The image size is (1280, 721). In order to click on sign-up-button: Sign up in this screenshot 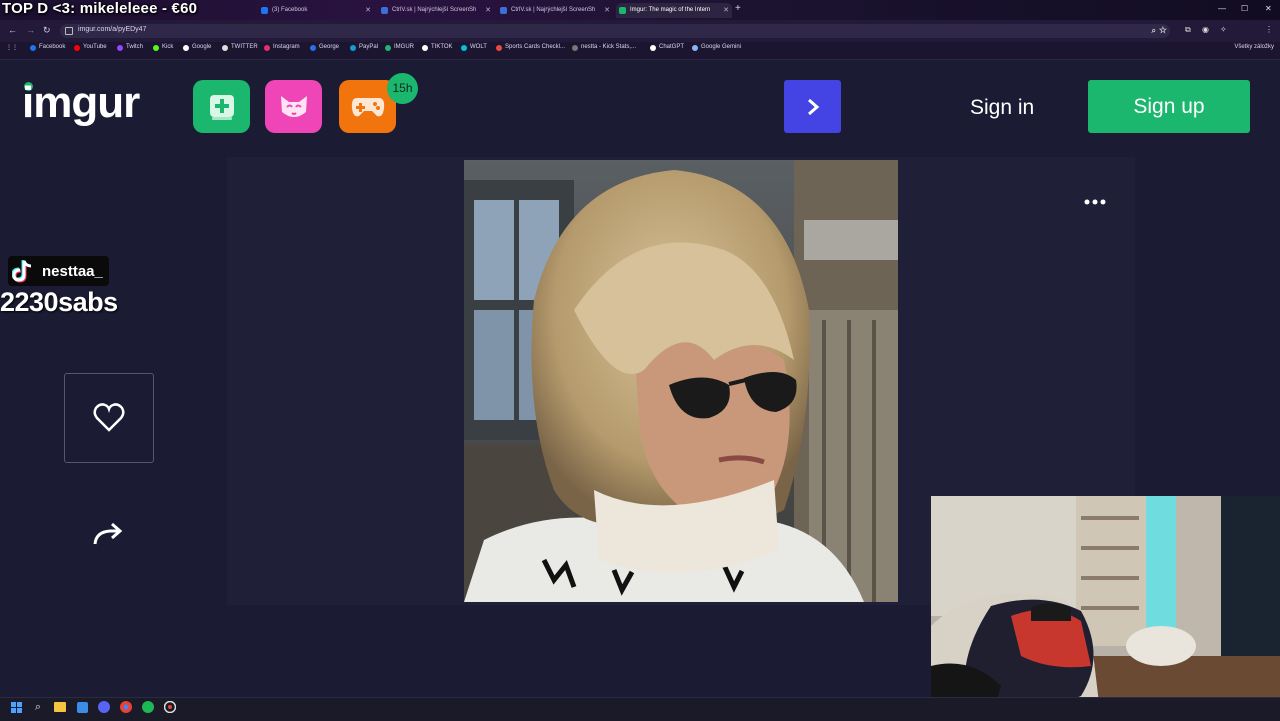, I will do `click(1169, 106)`.